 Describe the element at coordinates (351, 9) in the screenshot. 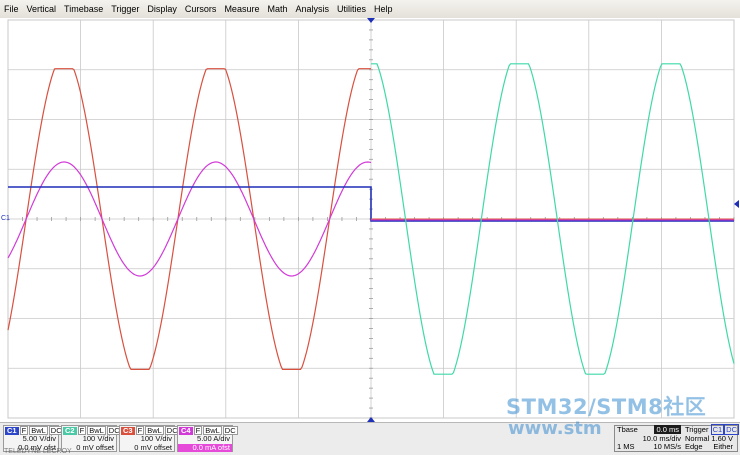

I see `menu-utilities: Utilities` at that location.